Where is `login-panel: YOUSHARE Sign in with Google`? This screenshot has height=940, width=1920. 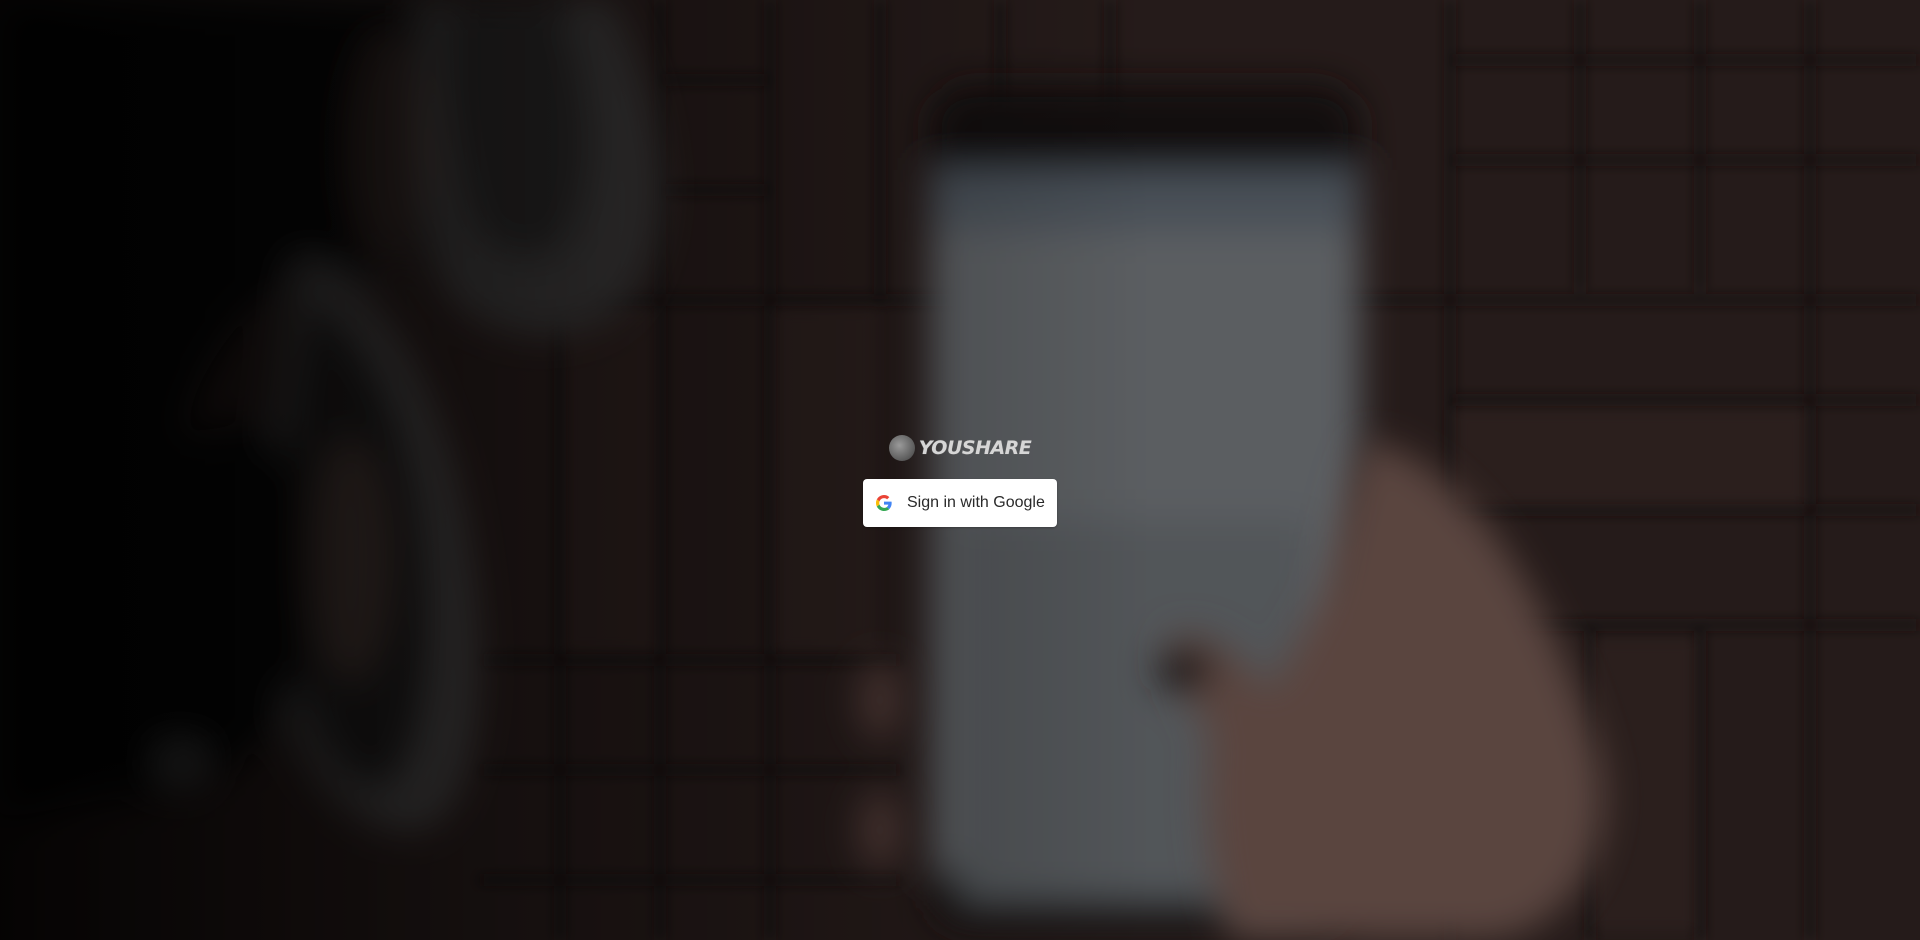
login-panel: YOUSHARE Sign in with Google is located at coordinates (960, 480).